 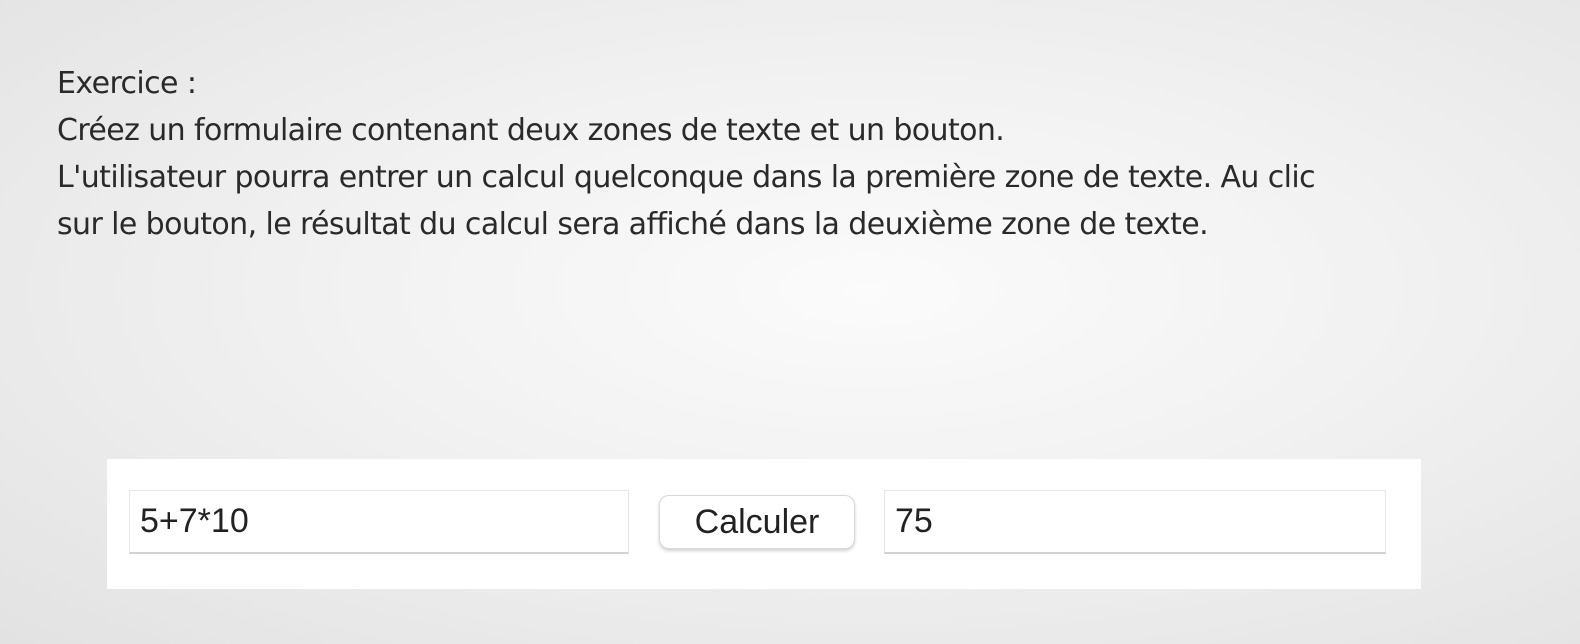 I want to click on exercise-heading: Exercice :, so click(x=127, y=83).